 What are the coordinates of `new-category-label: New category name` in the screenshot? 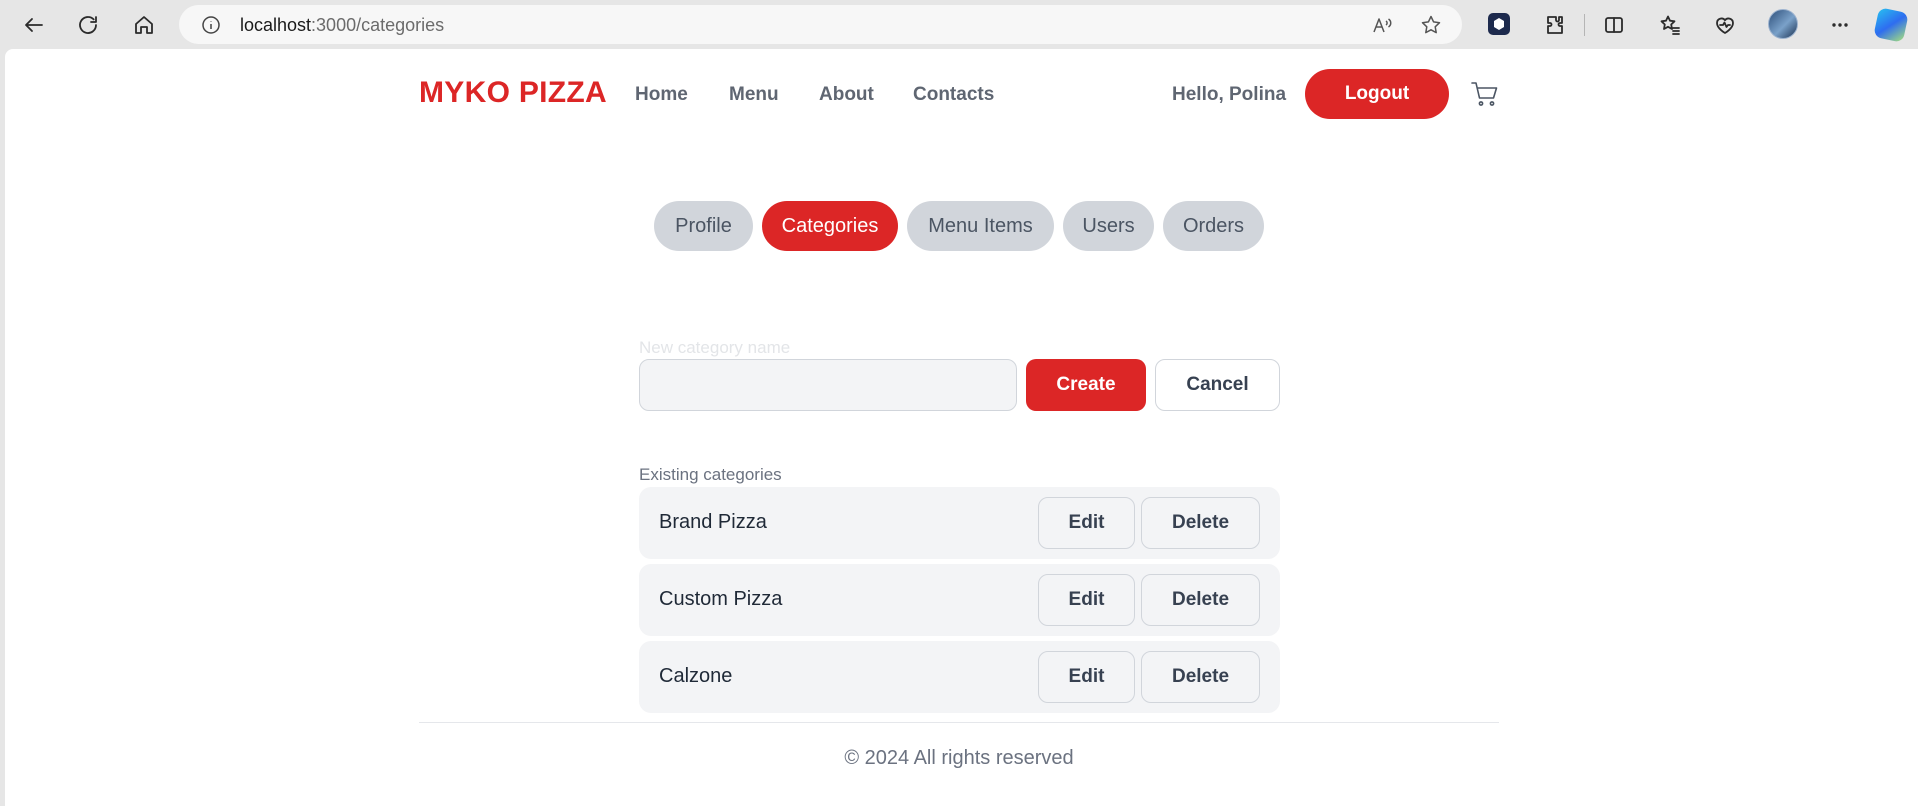 It's located at (715, 347).